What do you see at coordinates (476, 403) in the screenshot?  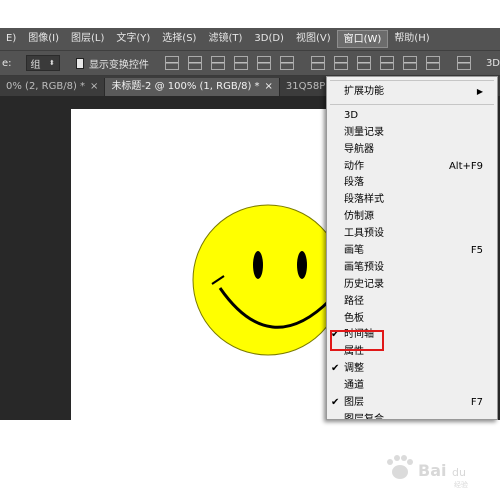 I see `menu-item-shortcut: F7` at bounding box center [476, 403].